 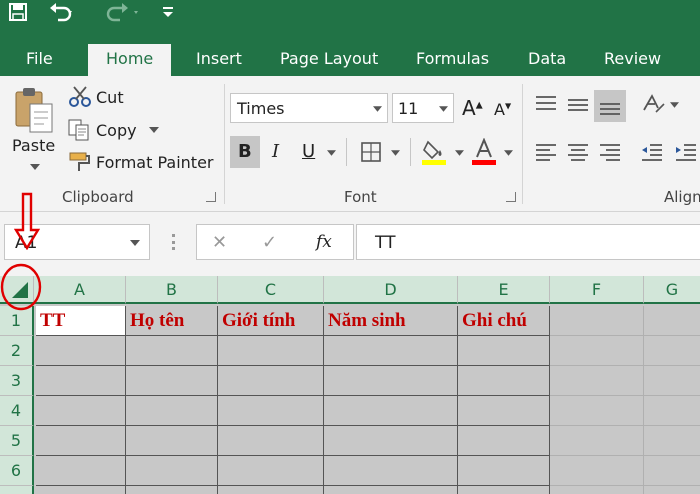 What do you see at coordinates (395, 153) in the screenshot?
I see `borders-dropdown-icon` at bounding box center [395, 153].